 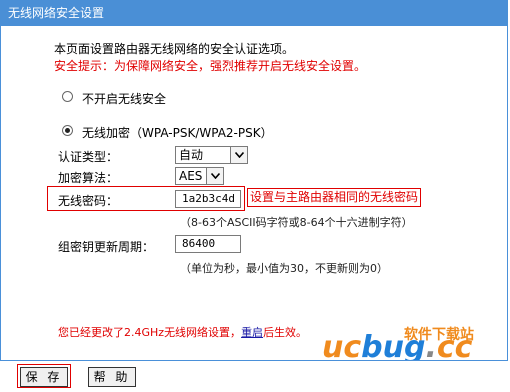 What do you see at coordinates (334, 197) in the screenshot?
I see `password-annotation: 设置与主路由器相同的无线密码` at bounding box center [334, 197].